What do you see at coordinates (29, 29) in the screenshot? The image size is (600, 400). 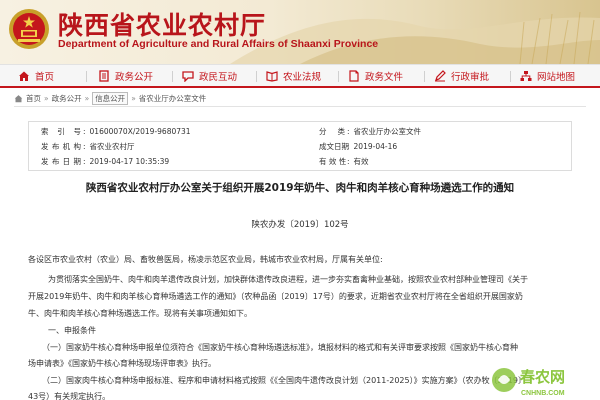 I see `national-emblem-icon` at bounding box center [29, 29].